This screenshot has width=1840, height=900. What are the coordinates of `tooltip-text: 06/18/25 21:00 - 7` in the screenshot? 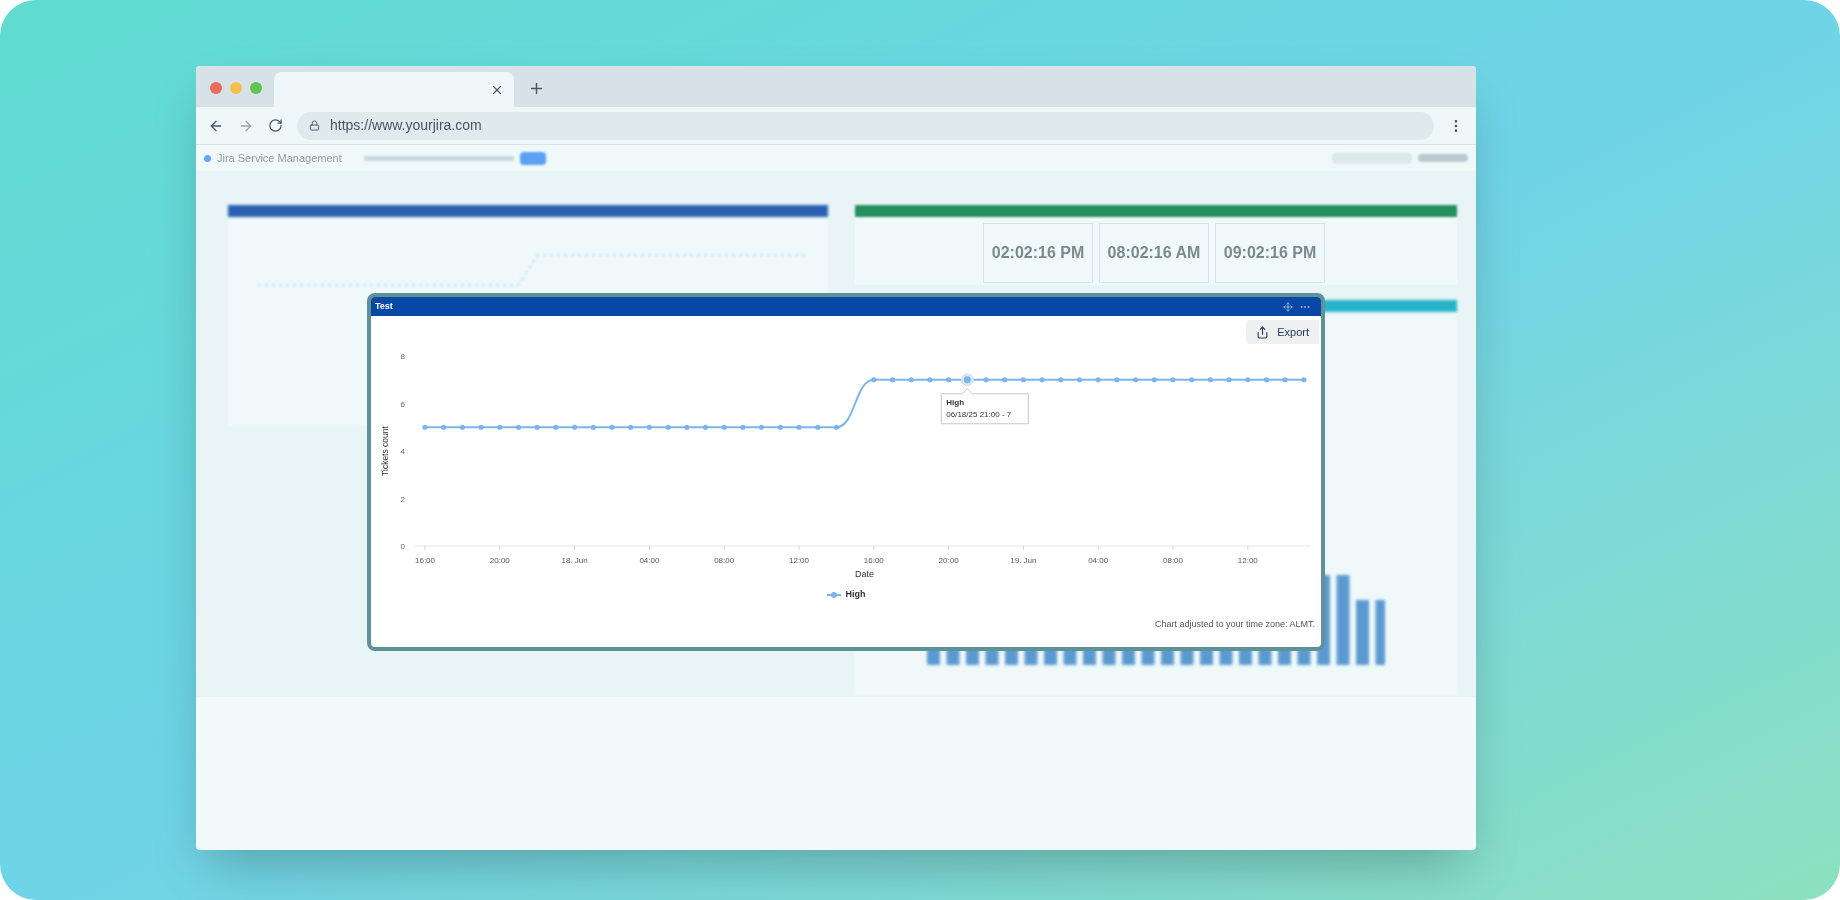 It's located at (979, 414).